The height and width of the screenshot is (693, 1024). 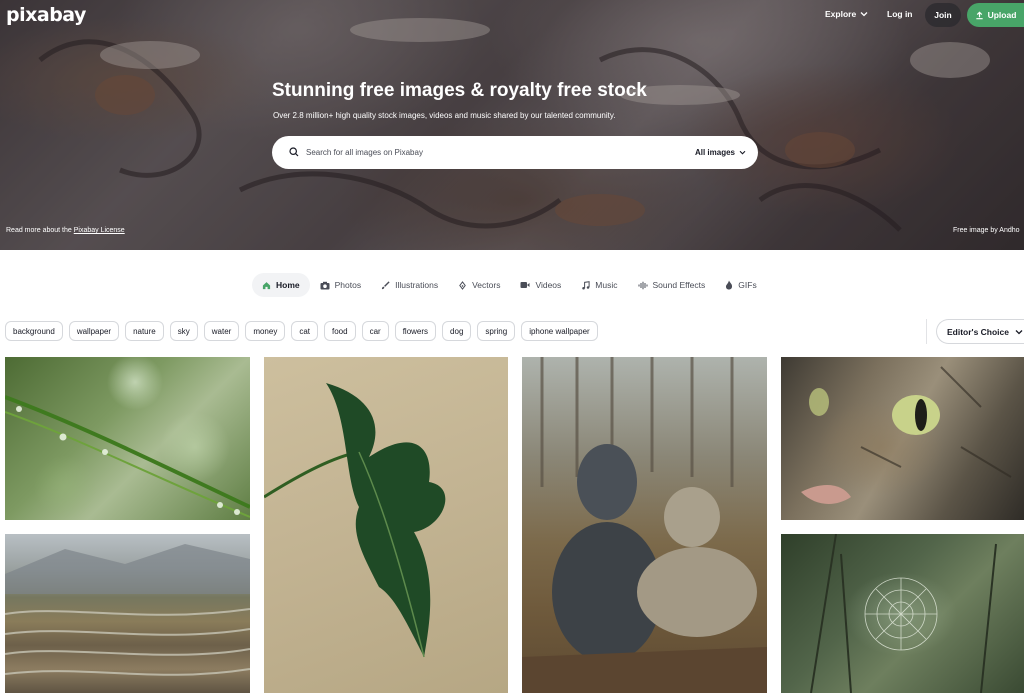 I want to click on tab-sound-effects: Sound Effects, so click(x=672, y=285).